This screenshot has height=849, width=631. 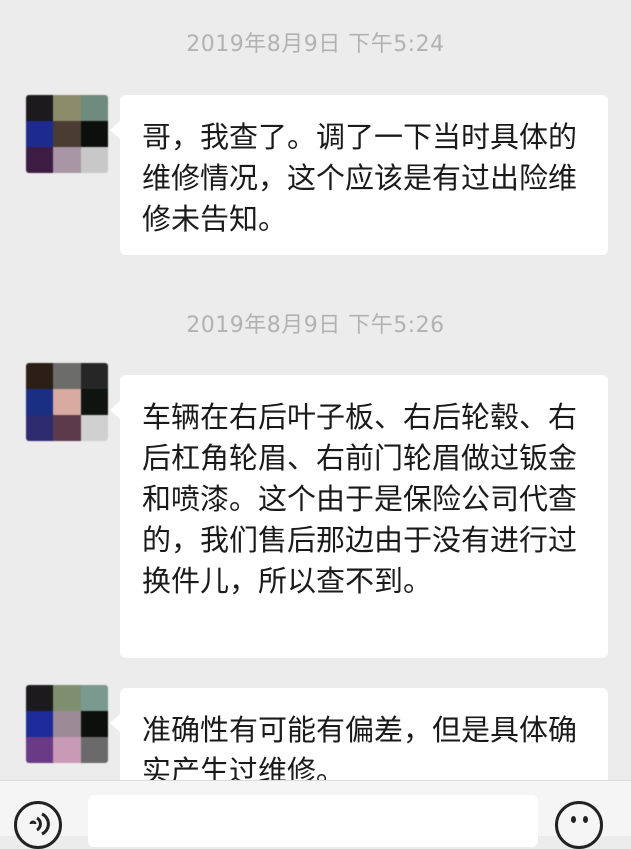 What do you see at coordinates (359, 175) in the screenshot?
I see `message-bubble: 哥，我查了。调了一下当时具体的维修情况，这个应该是有过出险维修未告知。` at bounding box center [359, 175].